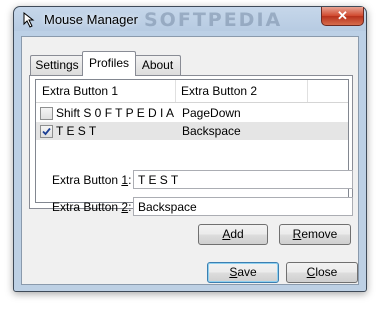 The width and height of the screenshot is (382, 312). Describe the element at coordinates (91, 19) in the screenshot. I see `window-title: Mouse Manager` at that location.